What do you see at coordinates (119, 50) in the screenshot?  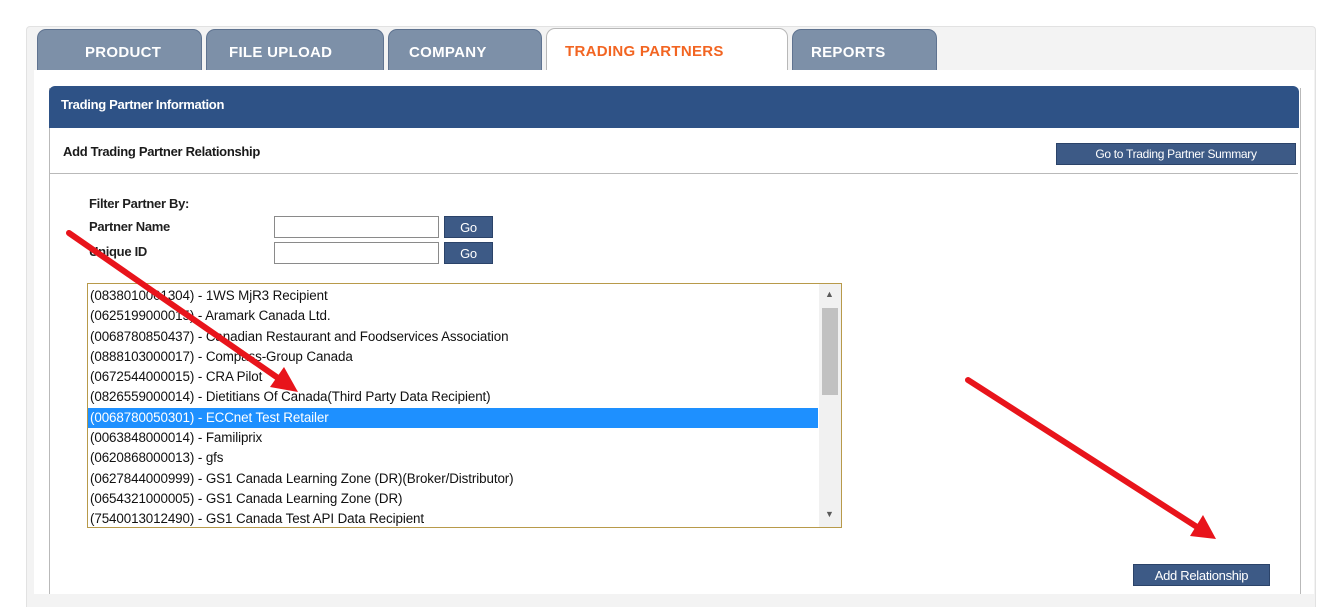 I see `tab-product: PRODUCT` at bounding box center [119, 50].